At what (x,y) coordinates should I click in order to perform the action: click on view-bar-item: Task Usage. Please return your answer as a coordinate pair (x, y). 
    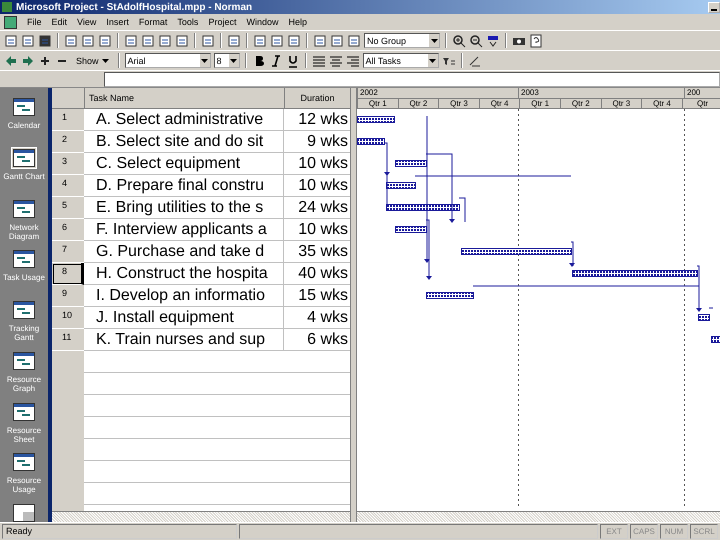
    Looking at the image, I should click on (24, 272).